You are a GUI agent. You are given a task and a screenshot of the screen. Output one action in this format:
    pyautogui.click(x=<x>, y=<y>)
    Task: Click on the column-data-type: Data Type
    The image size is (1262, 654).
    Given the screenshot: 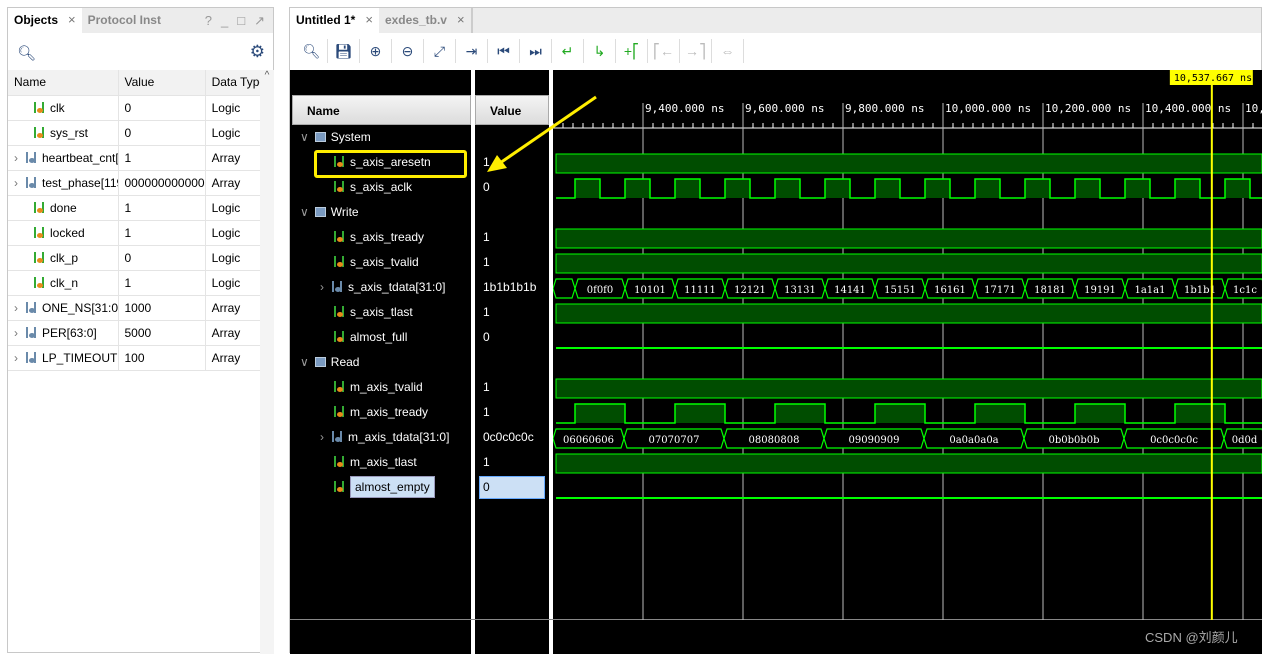 What is the action you would take?
    pyautogui.click(x=236, y=83)
    